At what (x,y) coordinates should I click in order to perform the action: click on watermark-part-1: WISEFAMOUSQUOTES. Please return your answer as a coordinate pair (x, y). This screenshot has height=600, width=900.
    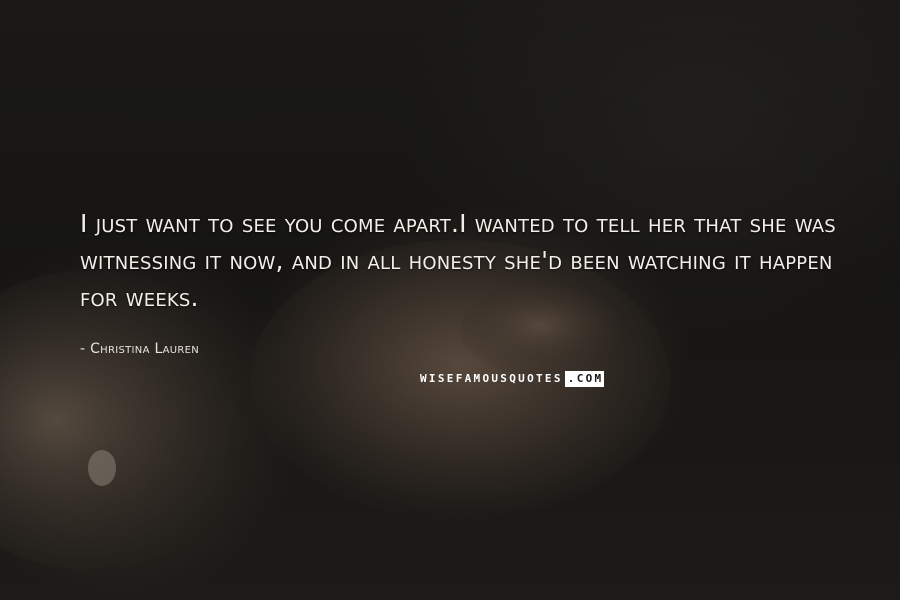
    Looking at the image, I should click on (491, 378).